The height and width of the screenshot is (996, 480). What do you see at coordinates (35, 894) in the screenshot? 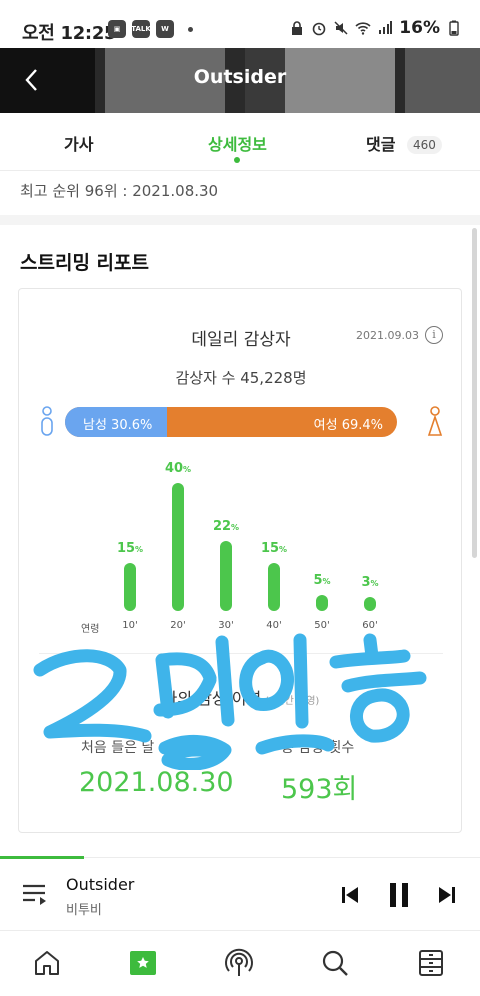
I see `playlist-icon` at bounding box center [35, 894].